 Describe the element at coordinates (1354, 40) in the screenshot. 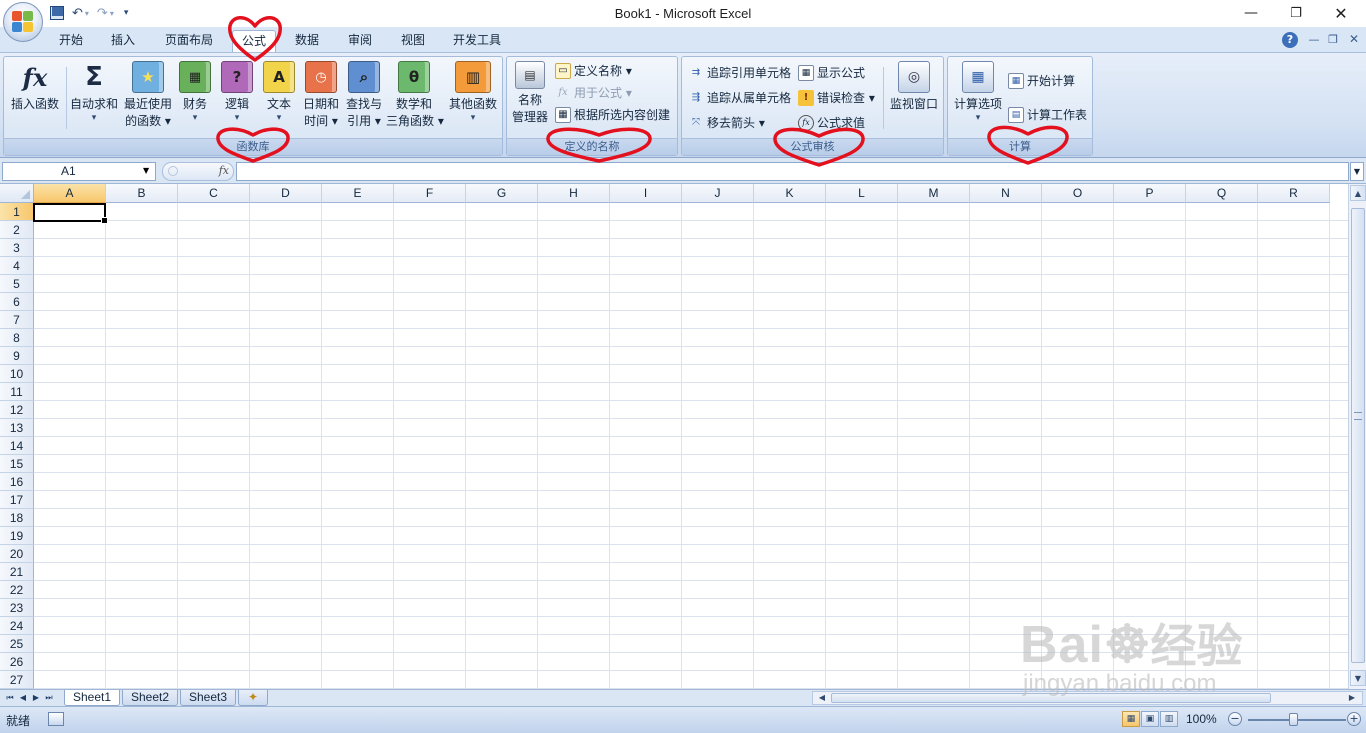

I see `ribbon-close-icon: ✕` at that location.